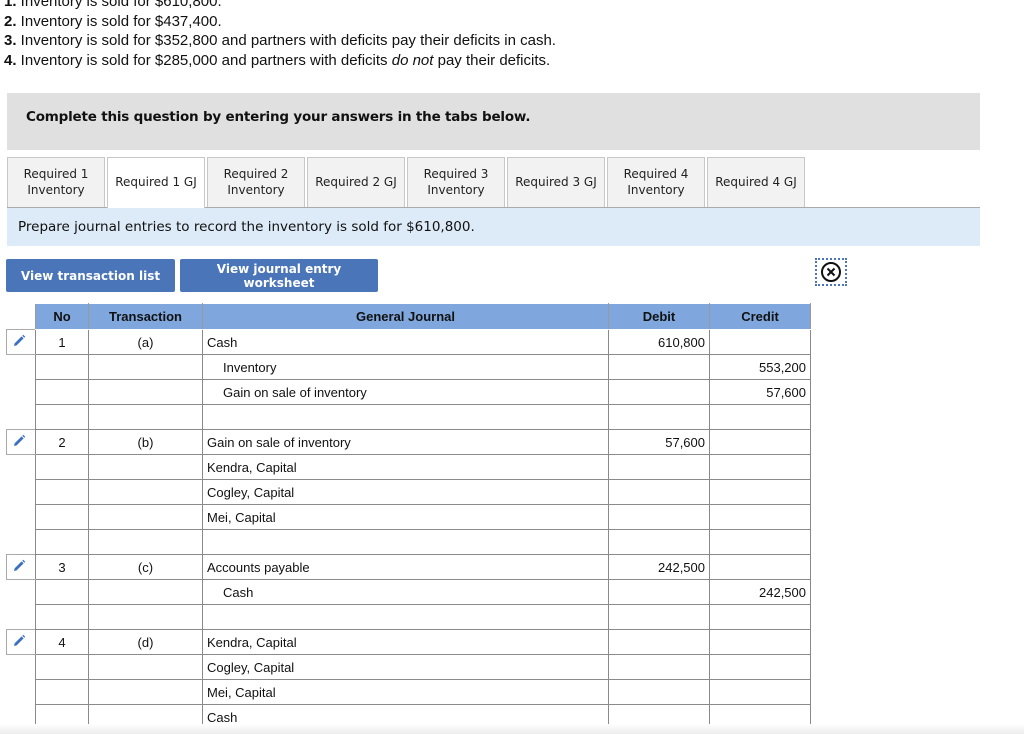  Describe the element at coordinates (659, 567) in the screenshot. I see `debit-cell: 242,500` at that location.